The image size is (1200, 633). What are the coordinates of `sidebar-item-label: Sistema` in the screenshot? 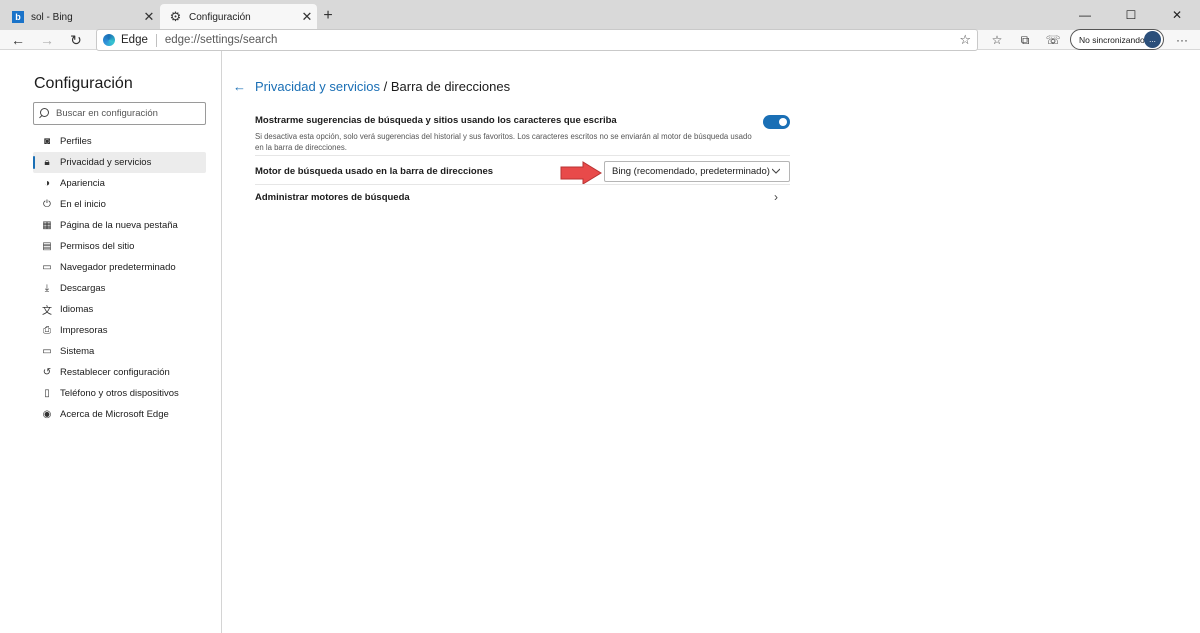 It's located at (77, 351).